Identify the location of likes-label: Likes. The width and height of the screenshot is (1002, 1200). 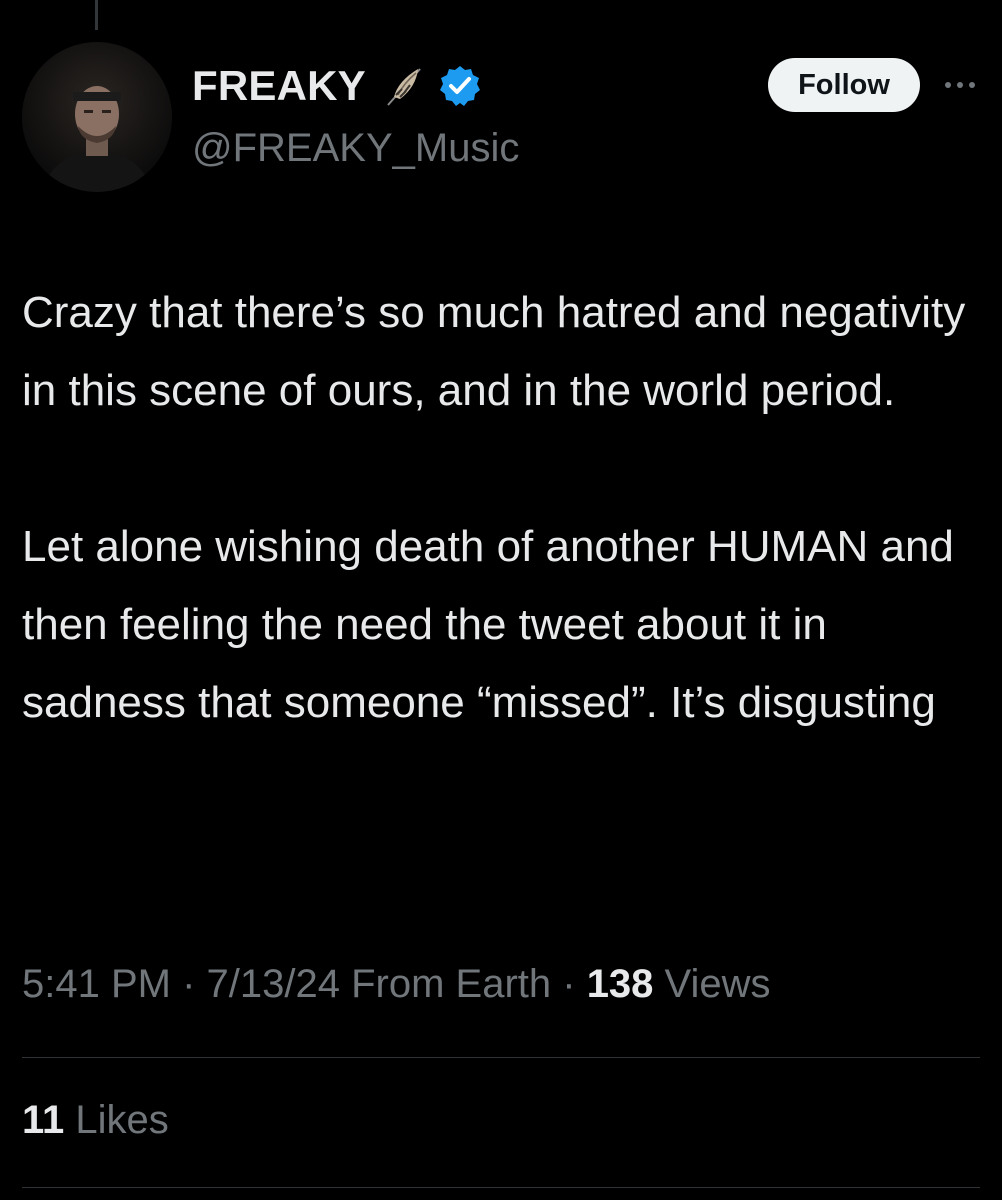
(116, 1120).